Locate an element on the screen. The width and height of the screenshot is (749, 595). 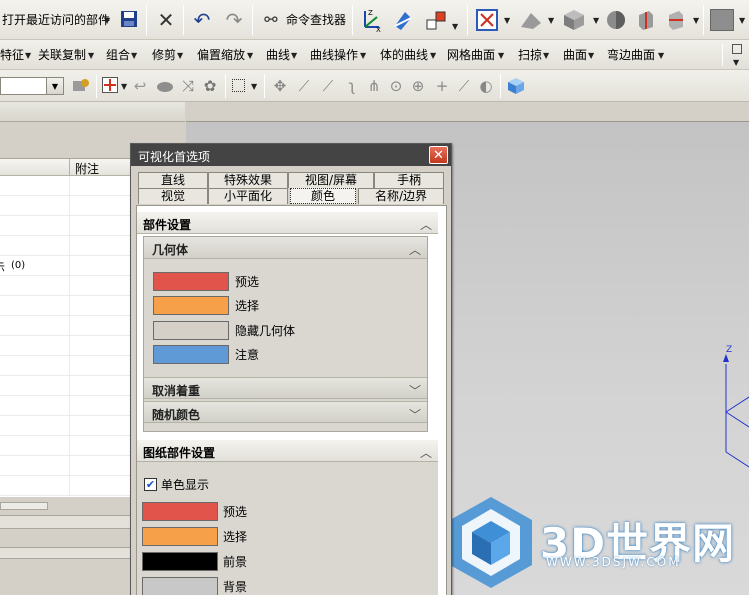
menu-combine: 组合 is located at coordinates (118, 55).